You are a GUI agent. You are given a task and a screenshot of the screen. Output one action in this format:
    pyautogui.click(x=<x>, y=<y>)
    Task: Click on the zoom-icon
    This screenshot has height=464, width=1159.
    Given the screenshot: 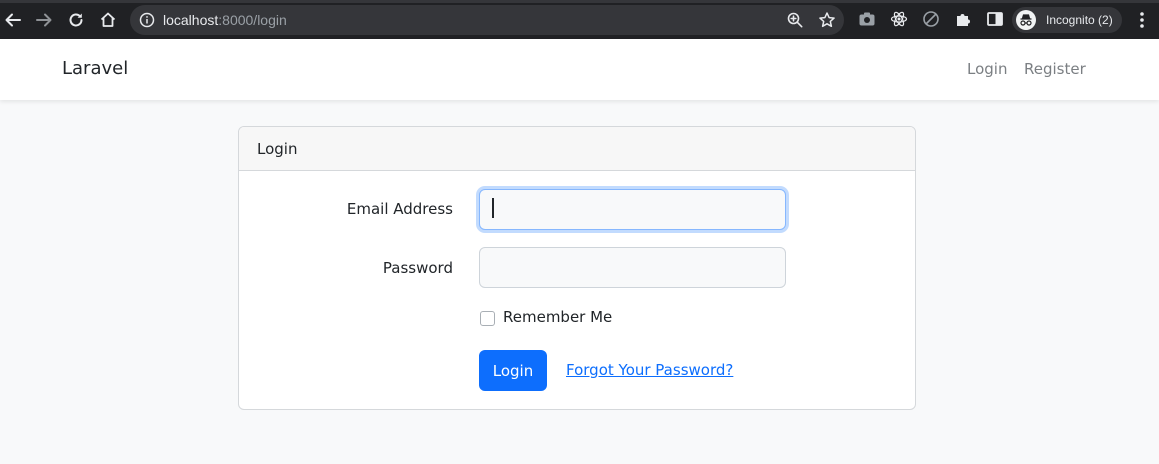 What is the action you would take?
    pyautogui.click(x=795, y=20)
    